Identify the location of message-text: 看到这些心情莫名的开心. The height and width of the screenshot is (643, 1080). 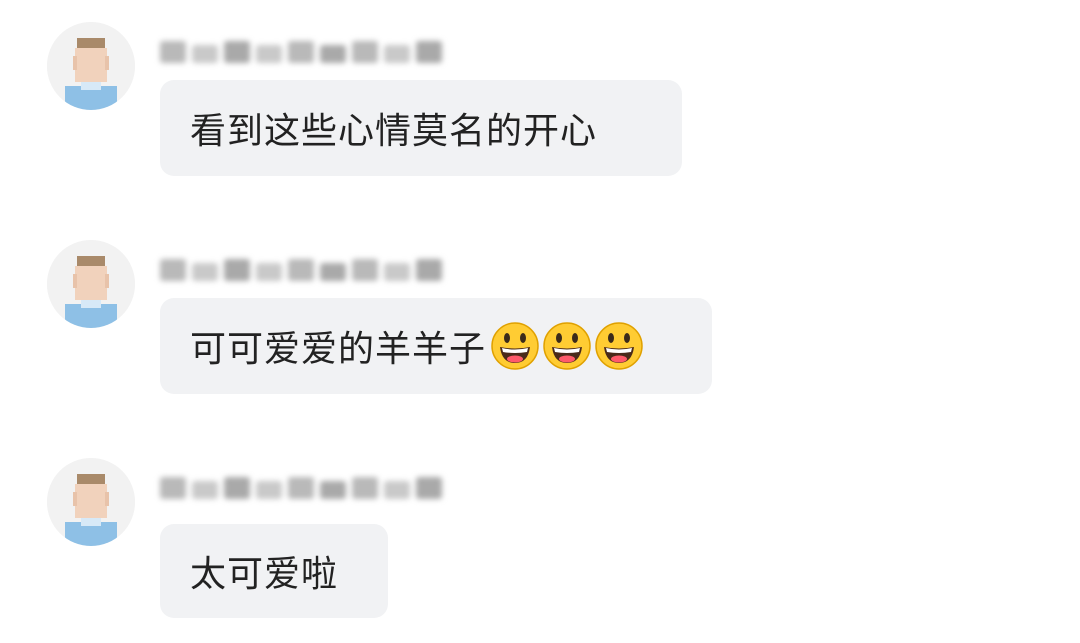
(394, 131).